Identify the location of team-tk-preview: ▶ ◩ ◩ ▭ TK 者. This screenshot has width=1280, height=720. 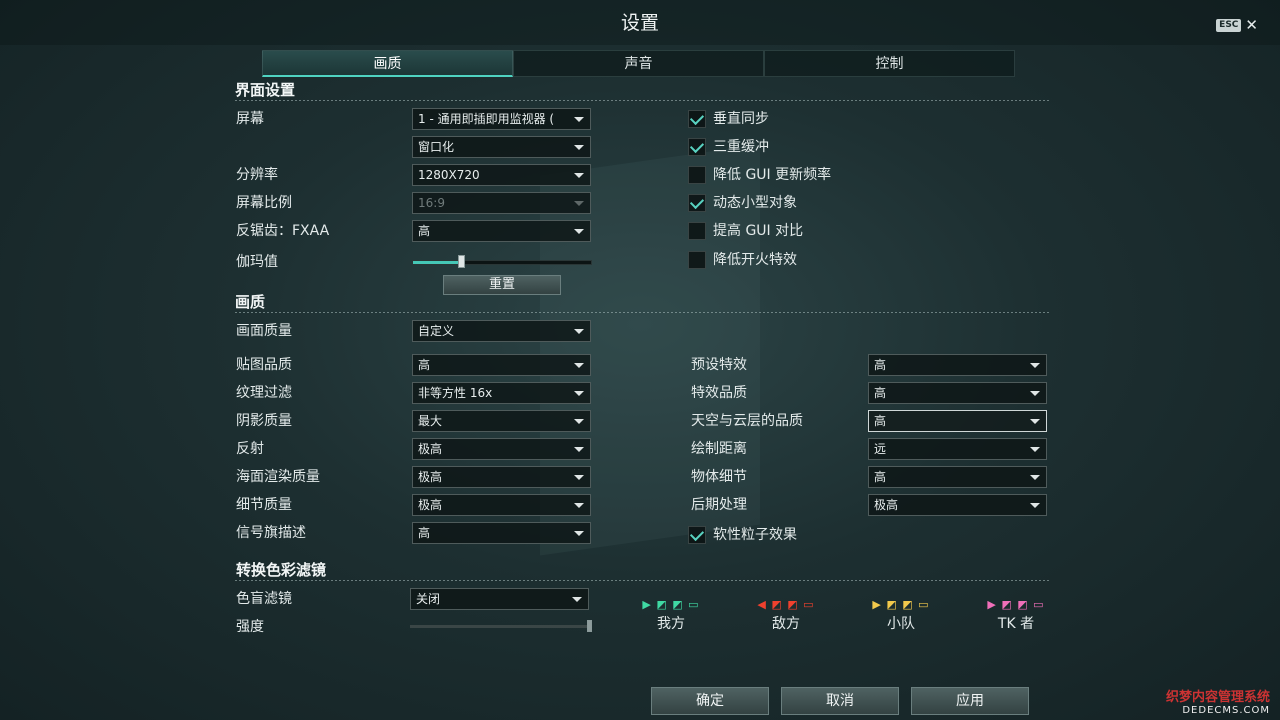
(1016, 615).